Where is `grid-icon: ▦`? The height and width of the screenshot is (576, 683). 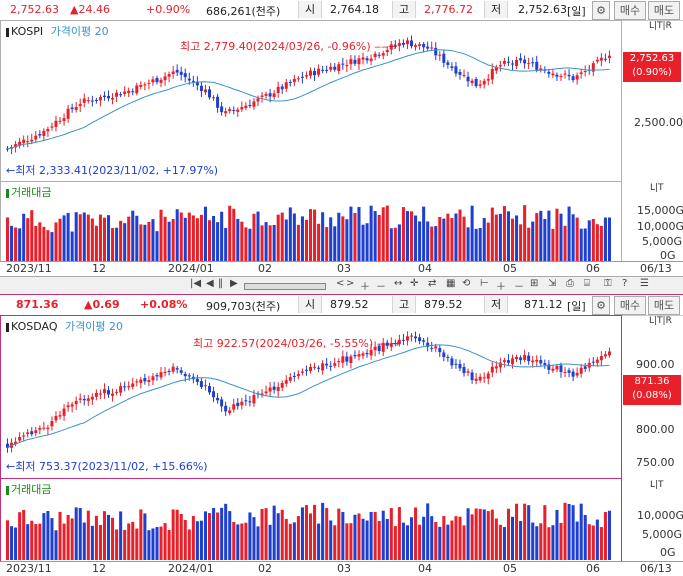
grid-icon: ▦ is located at coordinates (450, 283).